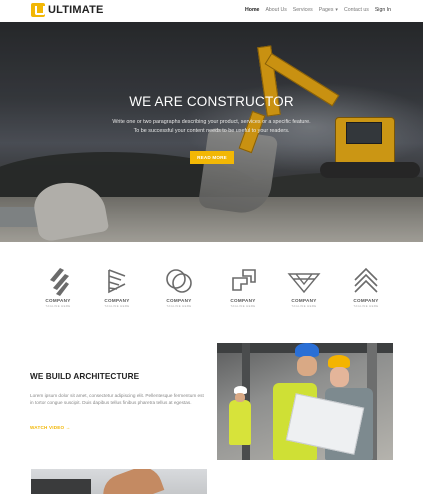 This screenshot has height=494, width=423. What do you see at coordinates (252, 10) in the screenshot?
I see `nav-item-home: Home` at bounding box center [252, 10].